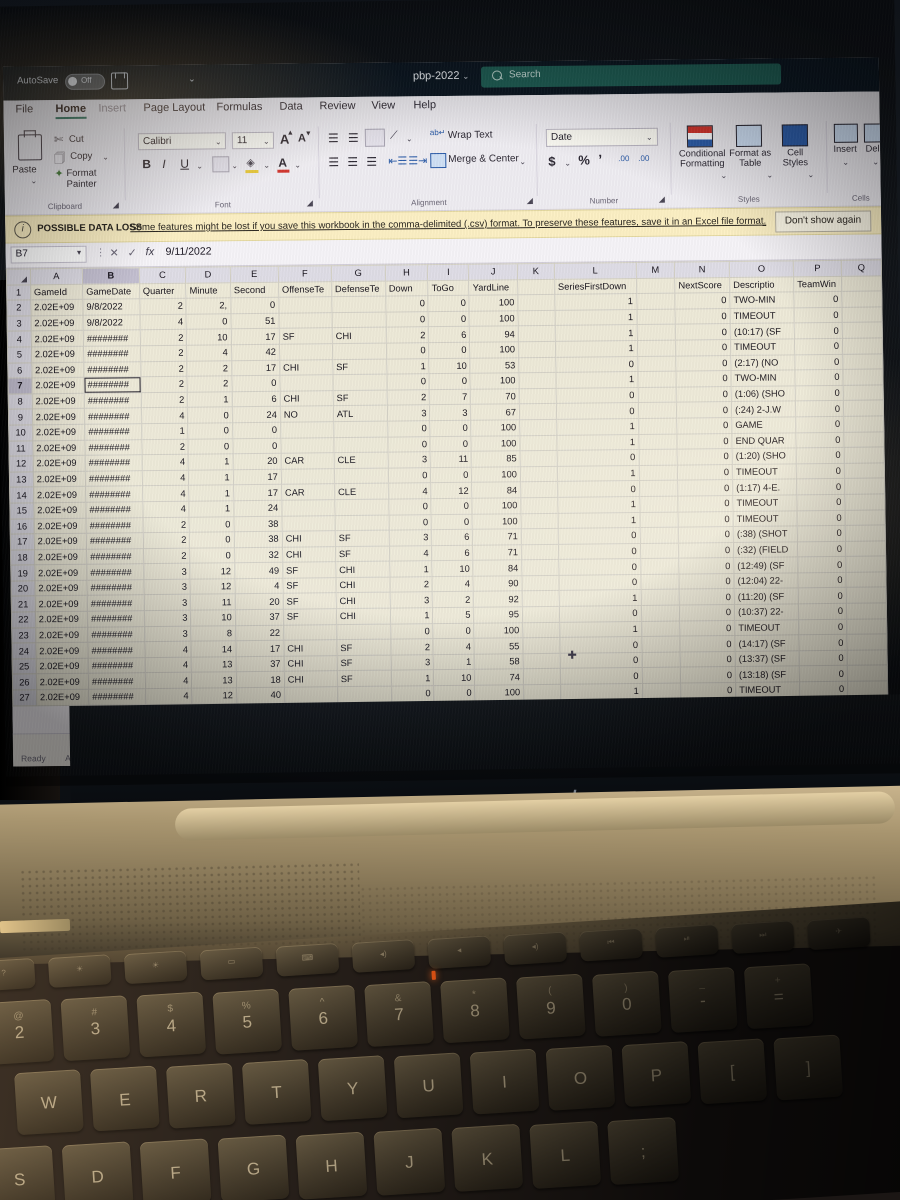 The image size is (900, 1200). Describe the element at coordinates (28, 1172) in the screenshot. I see `key-s: S` at that location.